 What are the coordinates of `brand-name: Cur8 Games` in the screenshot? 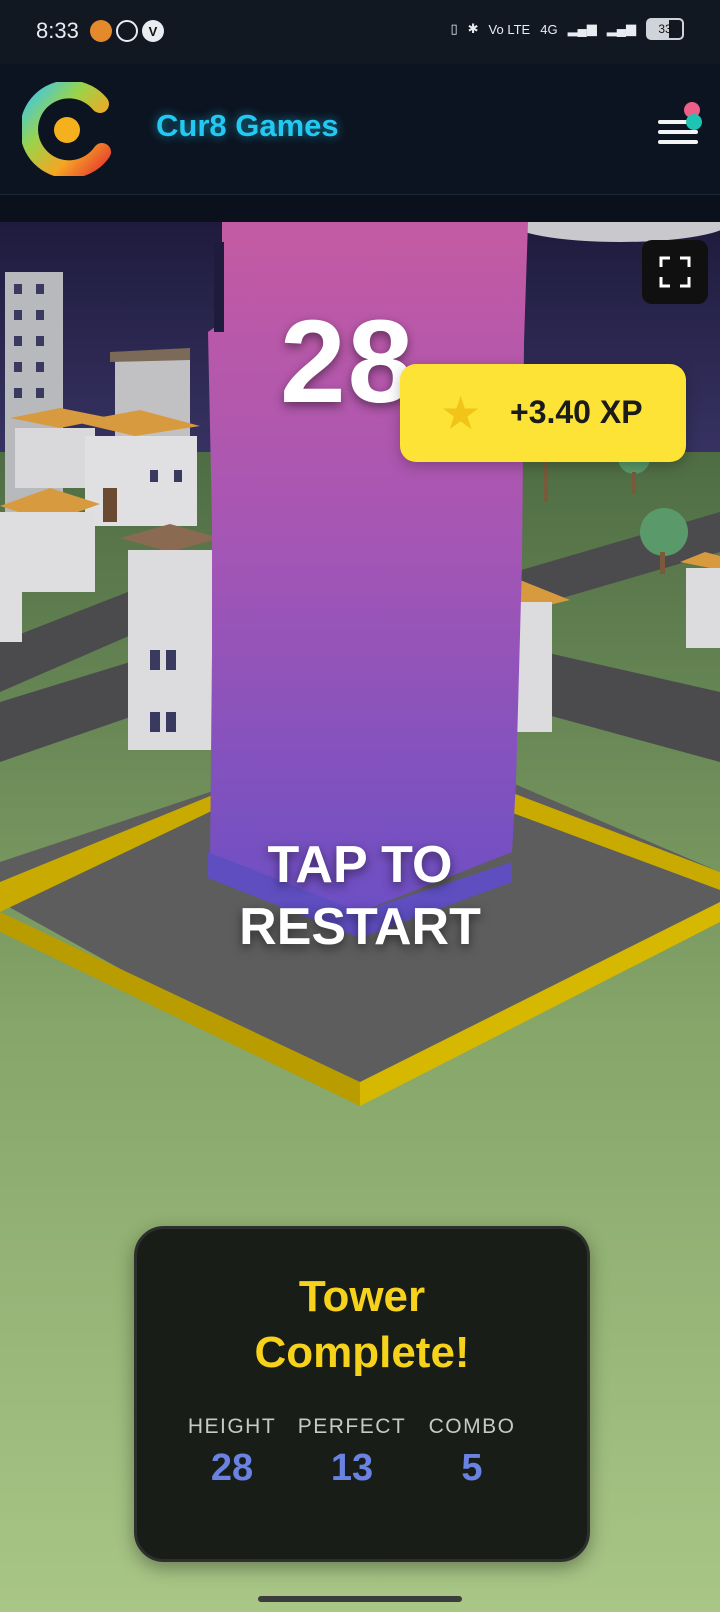 It's located at (247, 126).